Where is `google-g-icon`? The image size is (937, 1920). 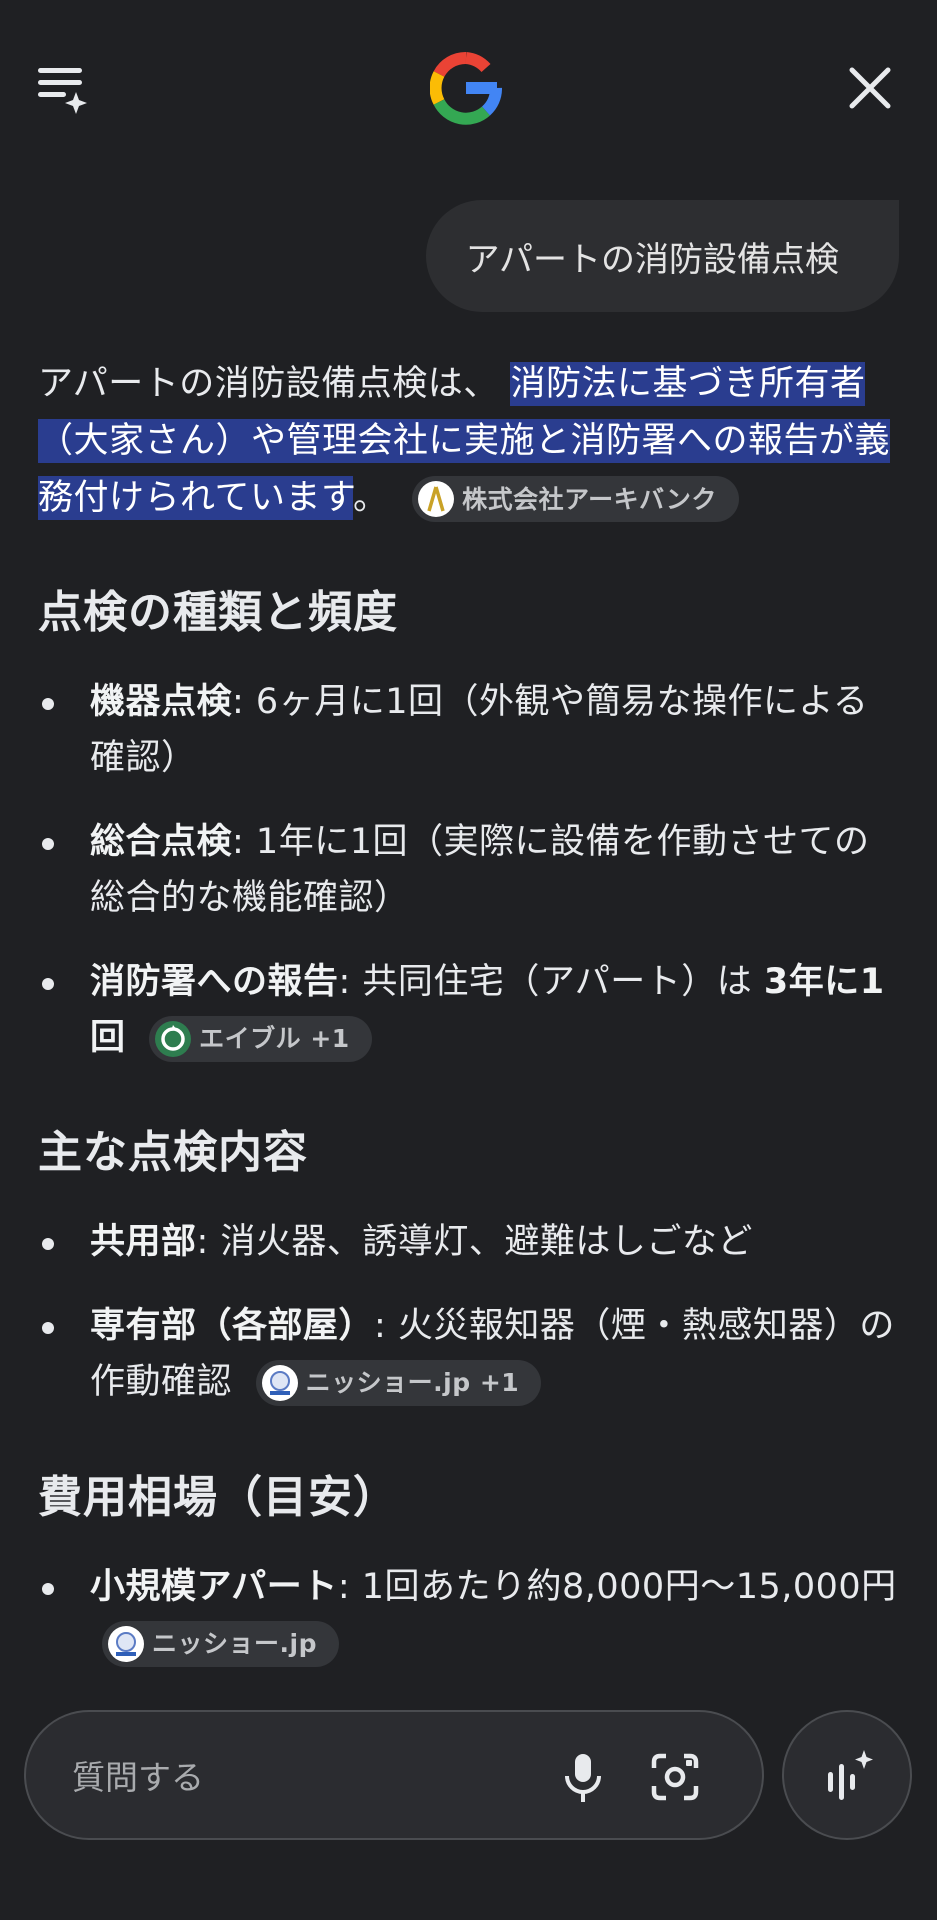 google-g-icon is located at coordinates (465, 88).